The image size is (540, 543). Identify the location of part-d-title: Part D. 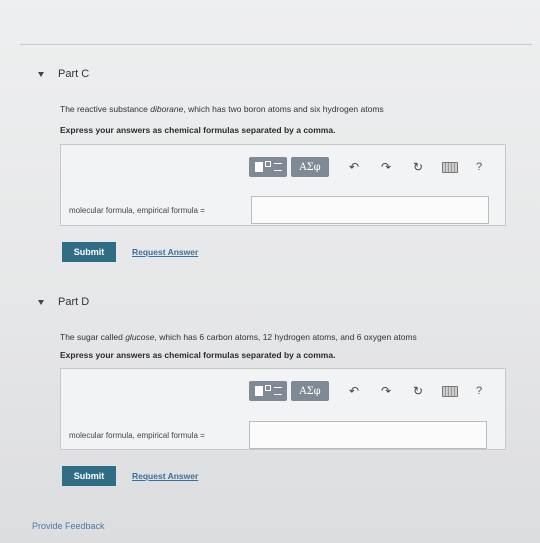
(74, 302).